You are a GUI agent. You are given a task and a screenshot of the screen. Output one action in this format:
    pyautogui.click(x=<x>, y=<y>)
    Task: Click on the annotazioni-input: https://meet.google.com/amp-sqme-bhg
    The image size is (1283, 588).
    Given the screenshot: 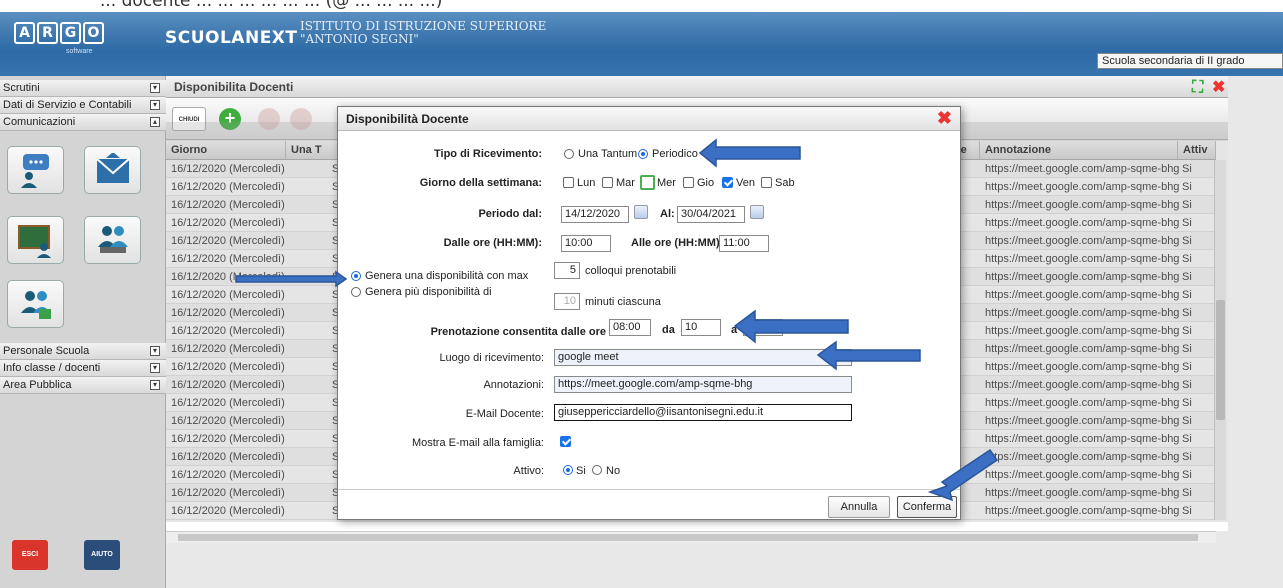 What is the action you would take?
    pyautogui.click(x=703, y=384)
    